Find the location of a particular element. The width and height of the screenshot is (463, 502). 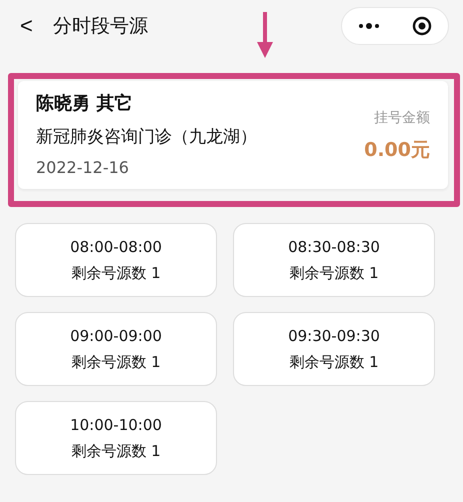

page-title: 分时段号源 is located at coordinates (100, 26).